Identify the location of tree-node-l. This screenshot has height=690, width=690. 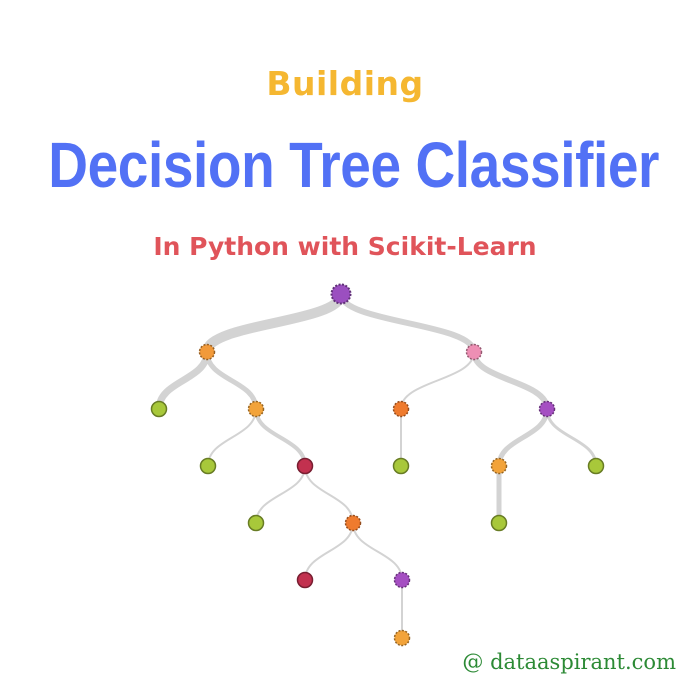
(207, 352).